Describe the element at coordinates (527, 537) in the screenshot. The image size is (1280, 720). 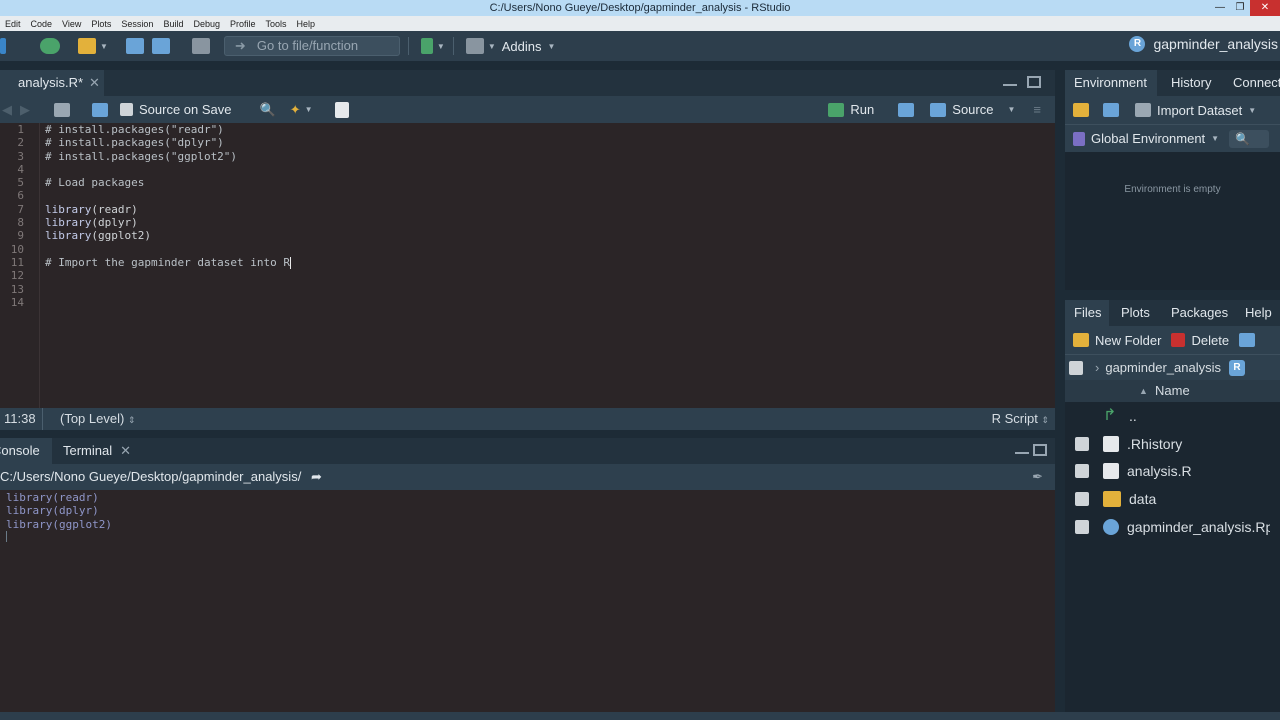
I see `console-prompt` at that location.